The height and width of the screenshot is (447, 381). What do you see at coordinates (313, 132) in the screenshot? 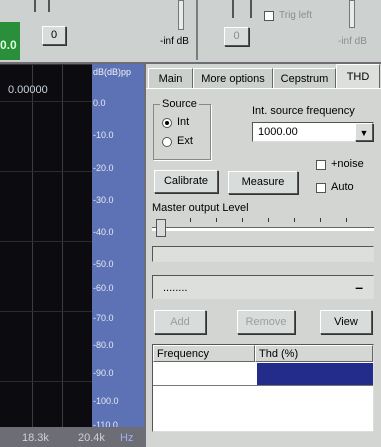
I see `int-source-frequency-select: 1000.00 ▼` at bounding box center [313, 132].